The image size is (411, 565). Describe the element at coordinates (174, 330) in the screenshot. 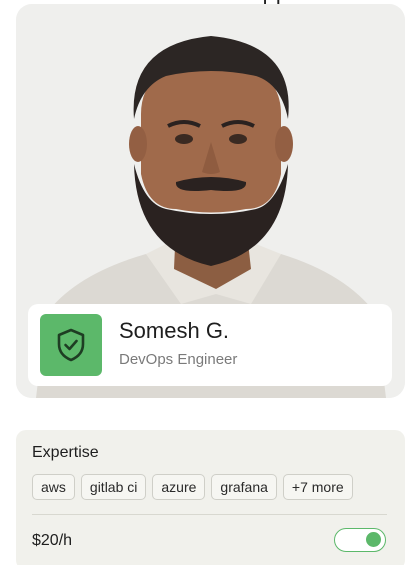

I see `profile-name: Somesh G.` at that location.